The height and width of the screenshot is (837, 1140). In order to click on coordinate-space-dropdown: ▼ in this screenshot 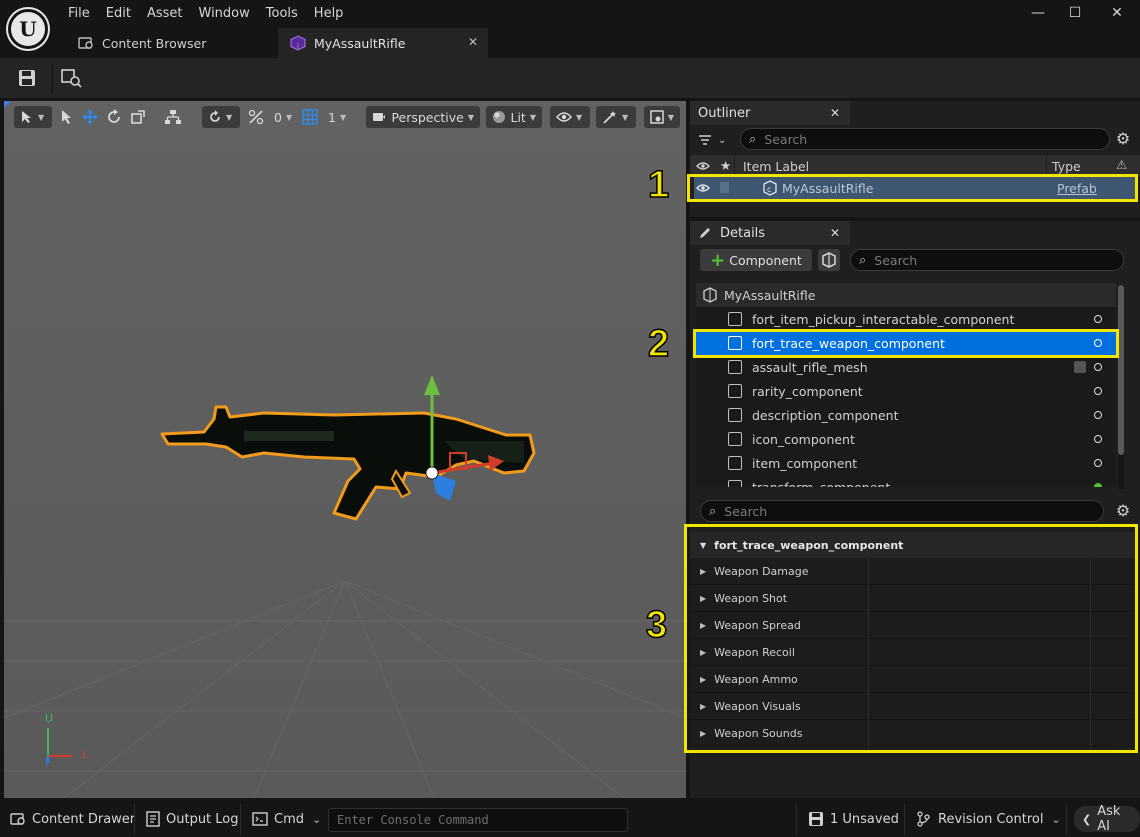, I will do `click(221, 117)`.